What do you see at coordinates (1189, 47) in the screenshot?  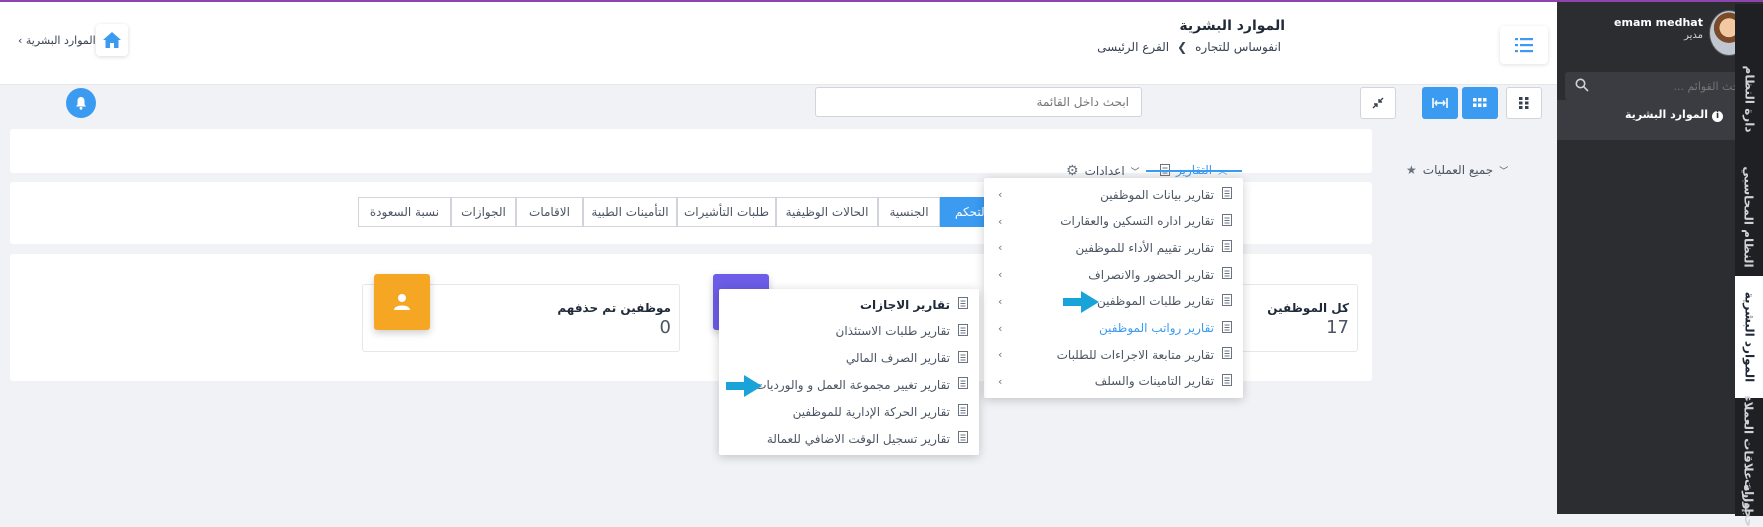 I see `breadcrumb: انفوساس للتجاره ❯ الفرع الرئيسى` at bounding box center [1189, 47].